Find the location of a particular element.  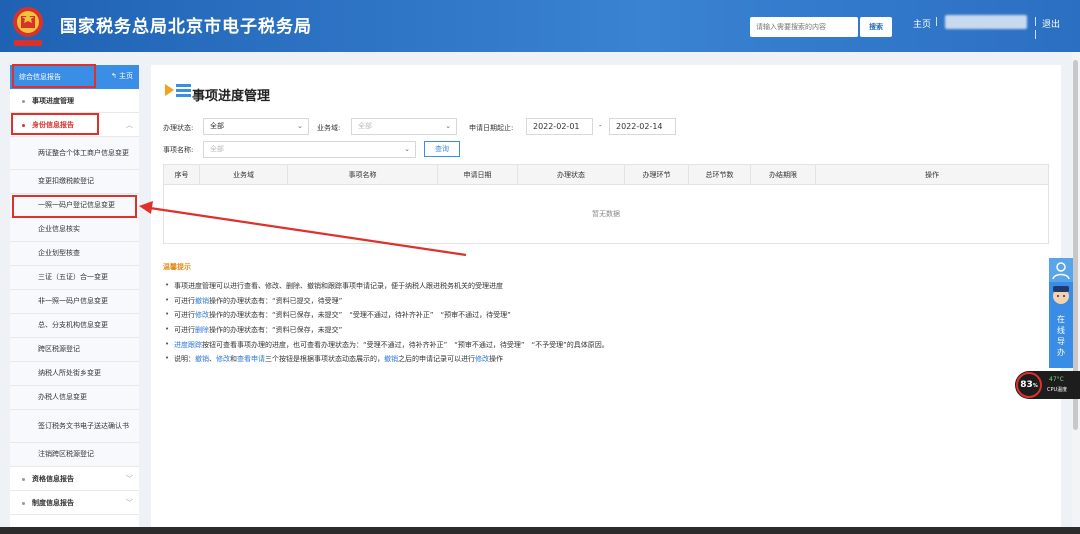

taskbar is located at coordinates (540, 530).